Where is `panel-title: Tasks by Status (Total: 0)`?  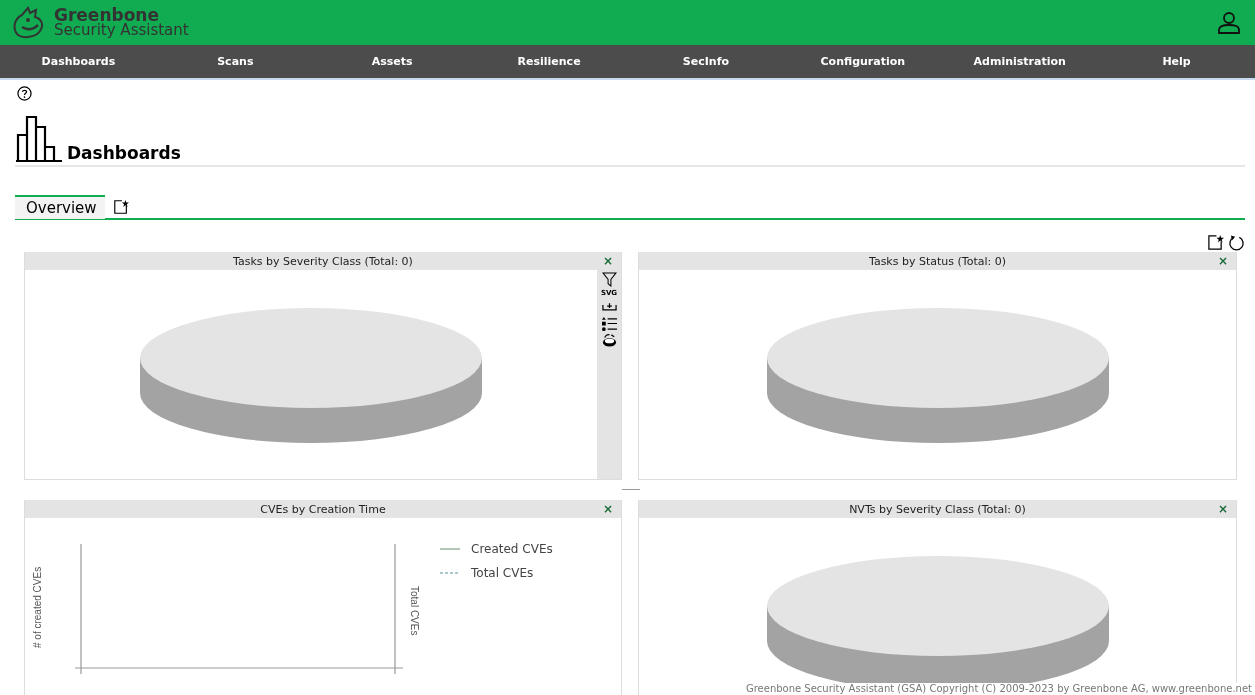
panel-title: Tasks by Status (Total: 0) is located at coordinates (937, 261).